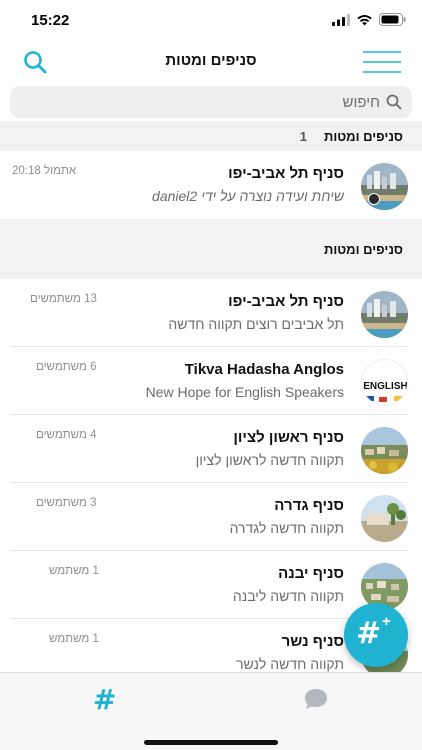 The width and height of the screenshot is (422, 750). What do you see at coordinates (312, 641) in the screenshot?
I see `branch-title: סניף נשר` at bounding box center [312, 641].